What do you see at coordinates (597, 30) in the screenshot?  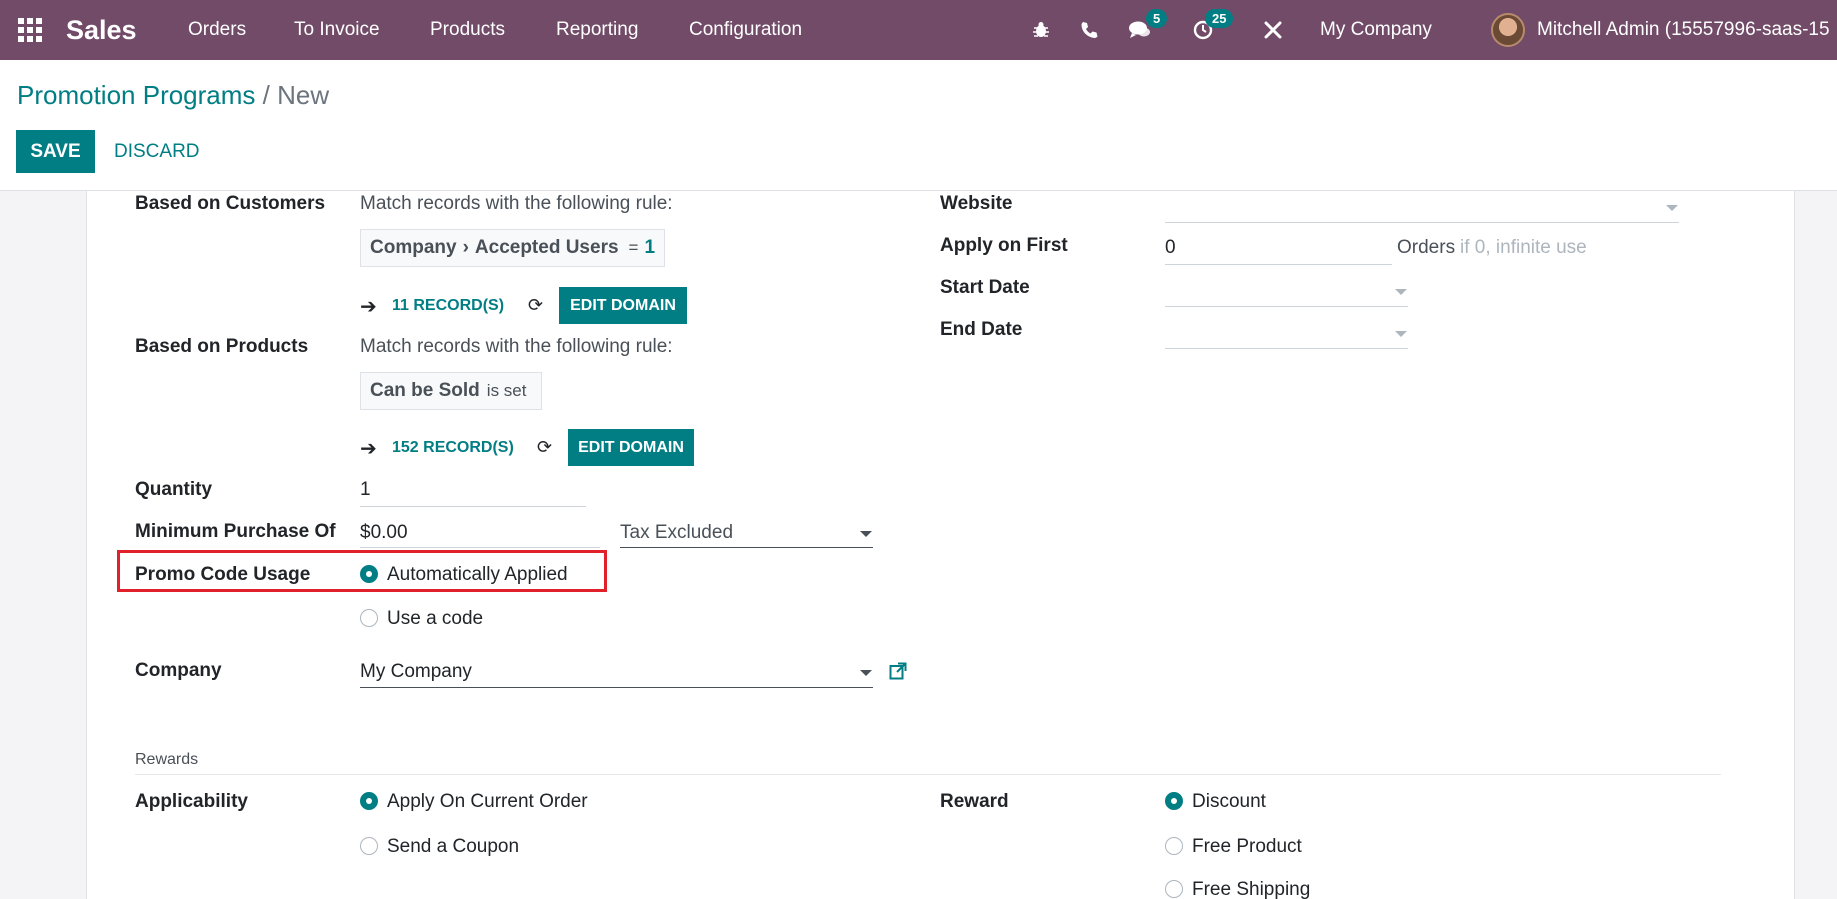 I see `menu-reporting: Reporting` at bounding box center [597, 30].